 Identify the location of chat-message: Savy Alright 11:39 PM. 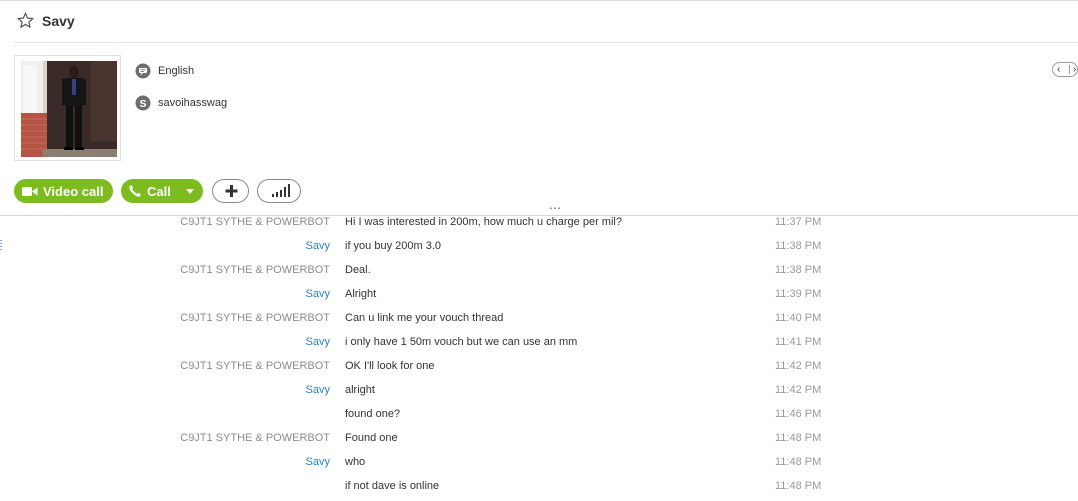
(539, 300).